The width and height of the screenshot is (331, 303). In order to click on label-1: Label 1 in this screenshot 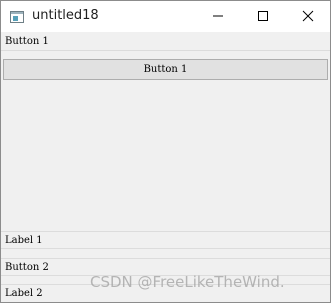, I will do `click(165, 240)`.